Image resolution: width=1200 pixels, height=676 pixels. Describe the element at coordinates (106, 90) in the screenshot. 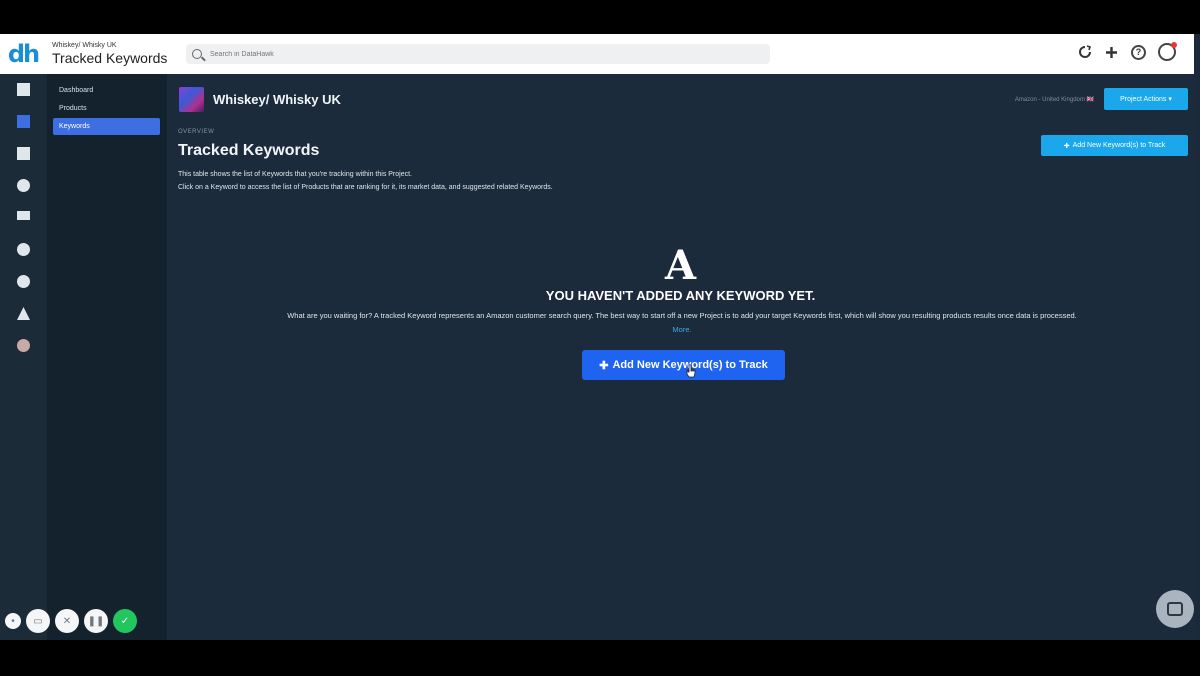

I see `sidenav-item-dashboard: Dashboard` at that location.